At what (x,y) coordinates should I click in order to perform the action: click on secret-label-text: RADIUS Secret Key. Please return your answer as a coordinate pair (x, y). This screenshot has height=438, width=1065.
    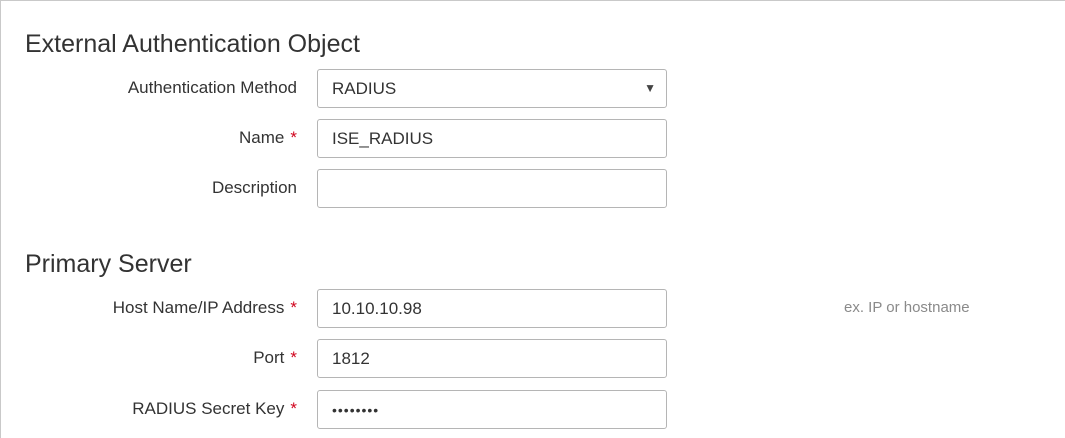
    Looking at the image, I should click on (208, 408).